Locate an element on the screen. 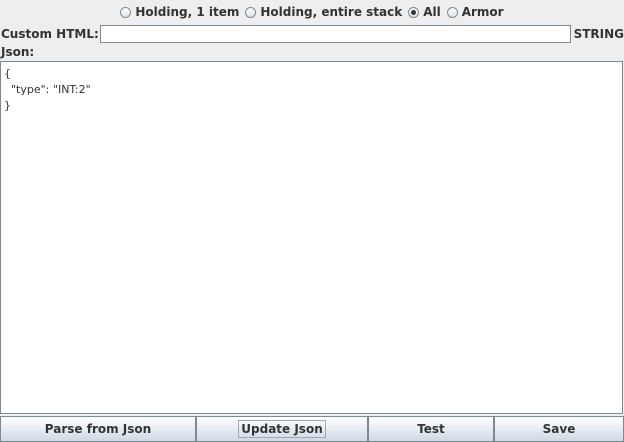 This screenshot has width=624, height=442. update-json-button: Update Json is located at coordinates (282, 429).